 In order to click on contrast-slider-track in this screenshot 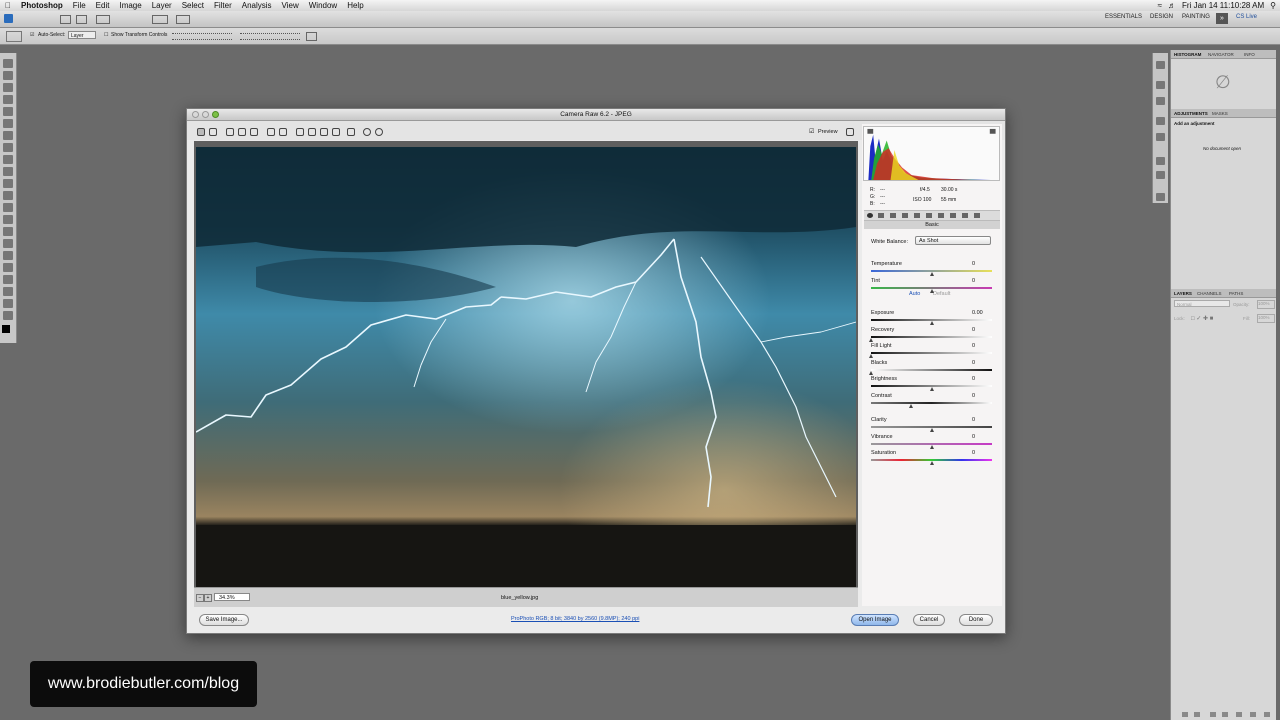, I will do `click(931, 403)`.